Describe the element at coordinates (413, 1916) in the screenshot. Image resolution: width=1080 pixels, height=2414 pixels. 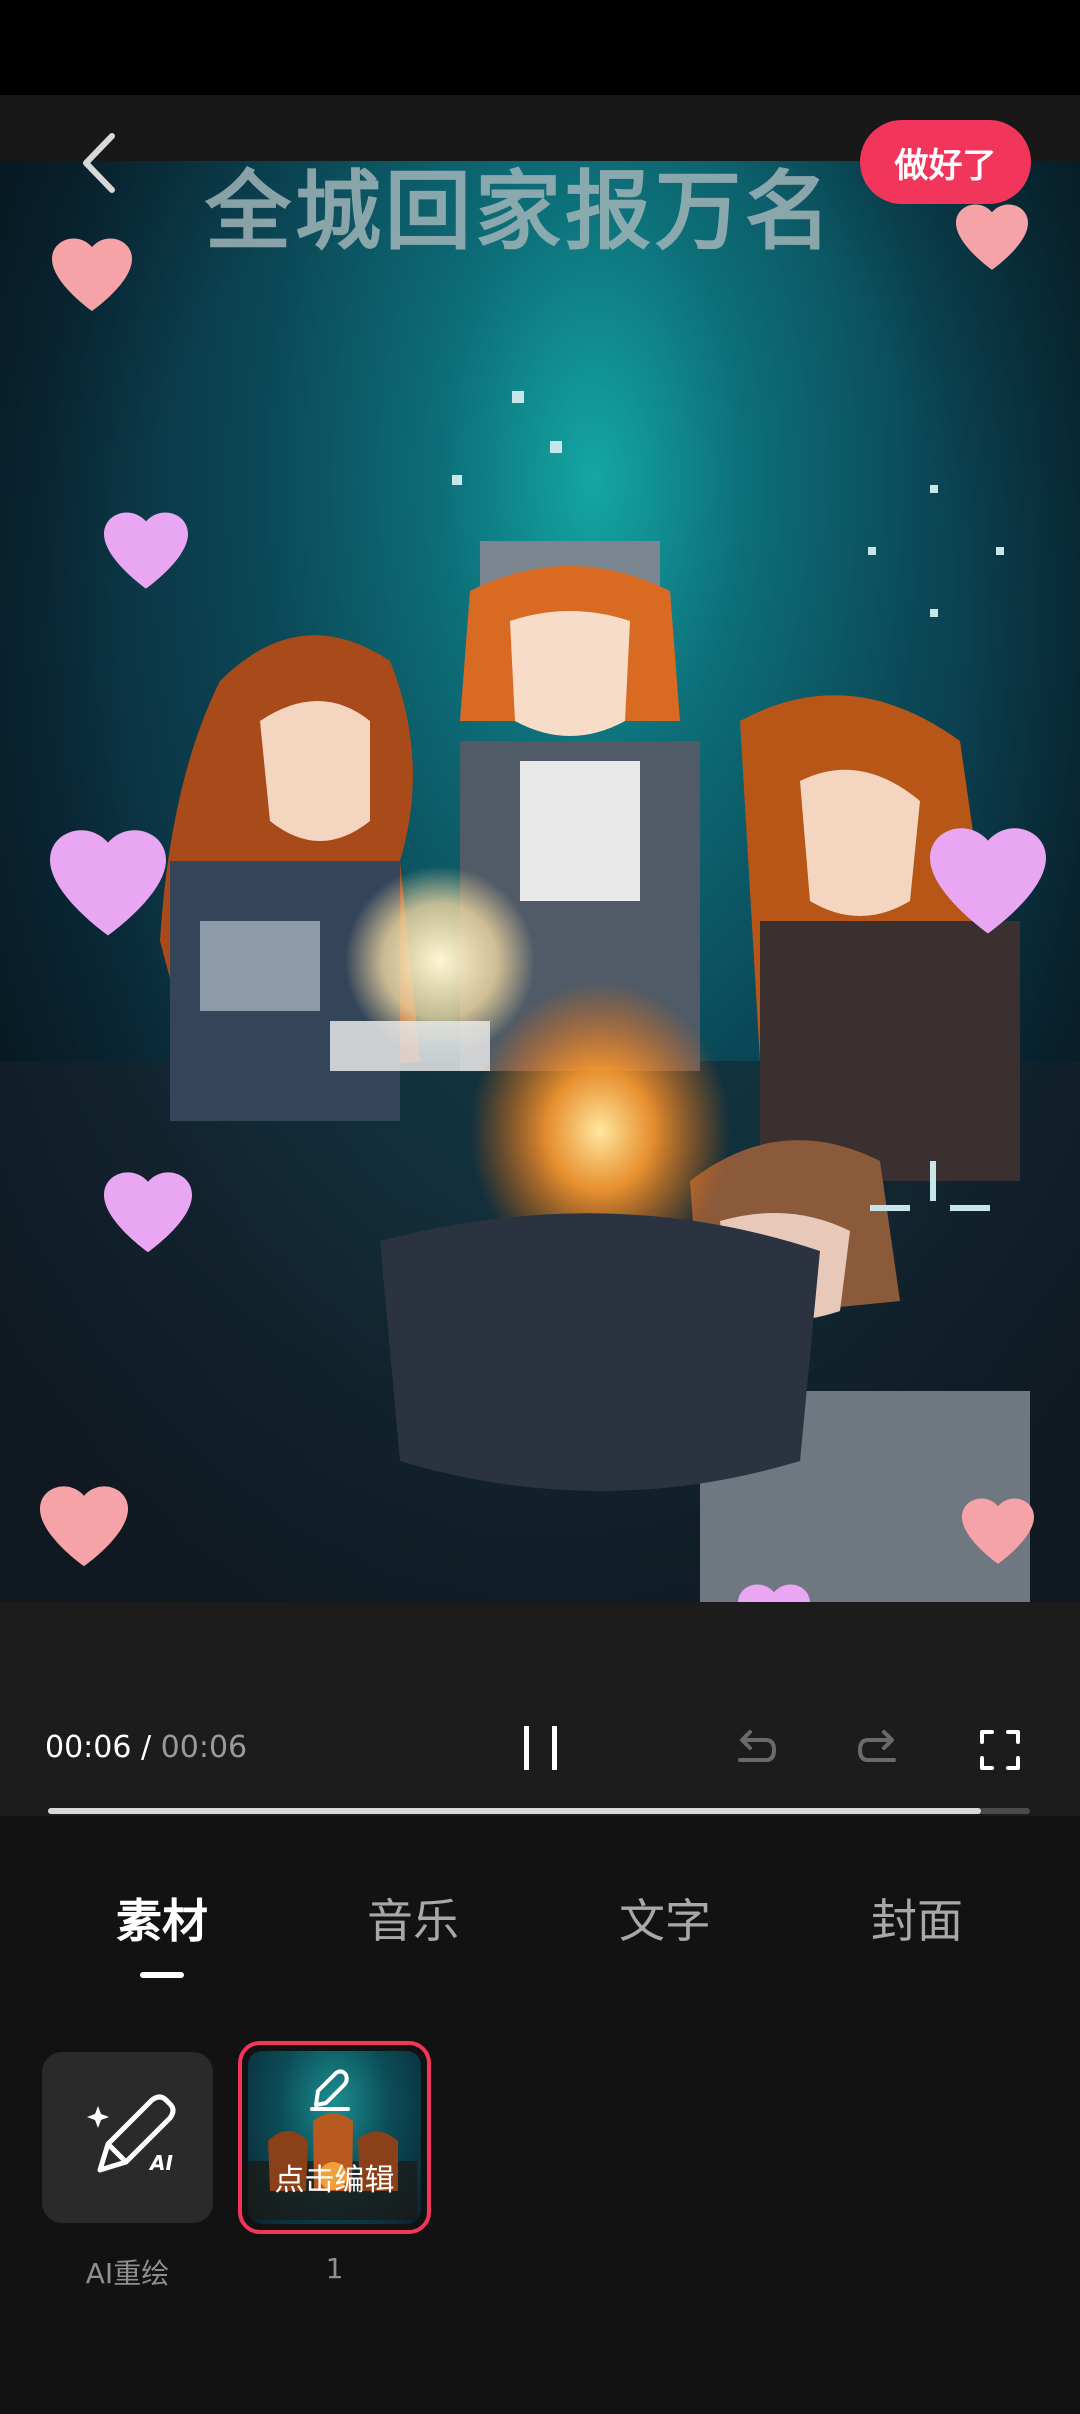
I see `tab-music: 音乐` at that location.